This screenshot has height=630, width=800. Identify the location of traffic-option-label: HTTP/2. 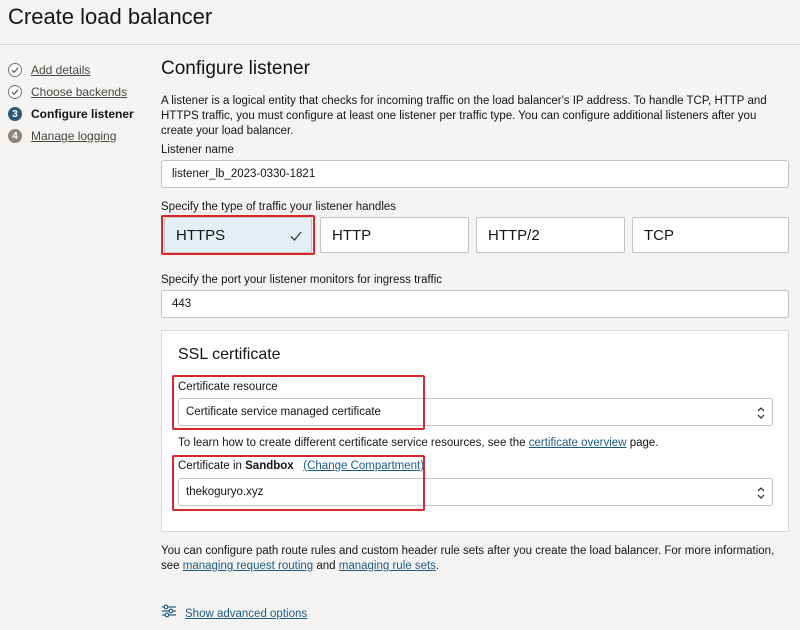
(514, 235).